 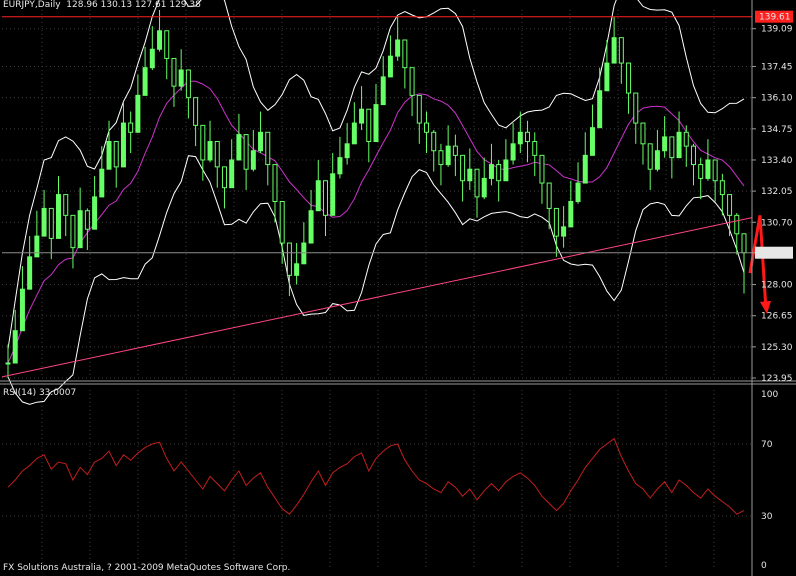 I want to click on price-tick-label: 132.05, so click(x=777, y=192).